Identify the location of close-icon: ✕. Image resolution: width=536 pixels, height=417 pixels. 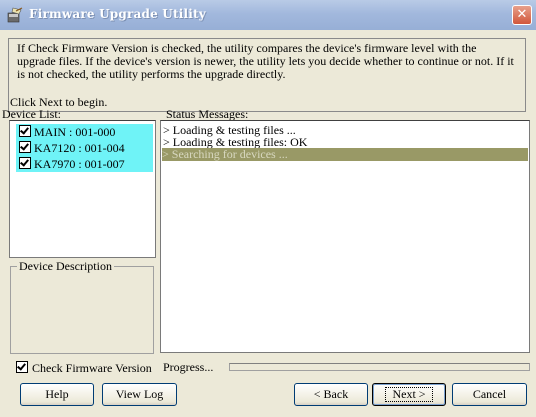
(522, 14).